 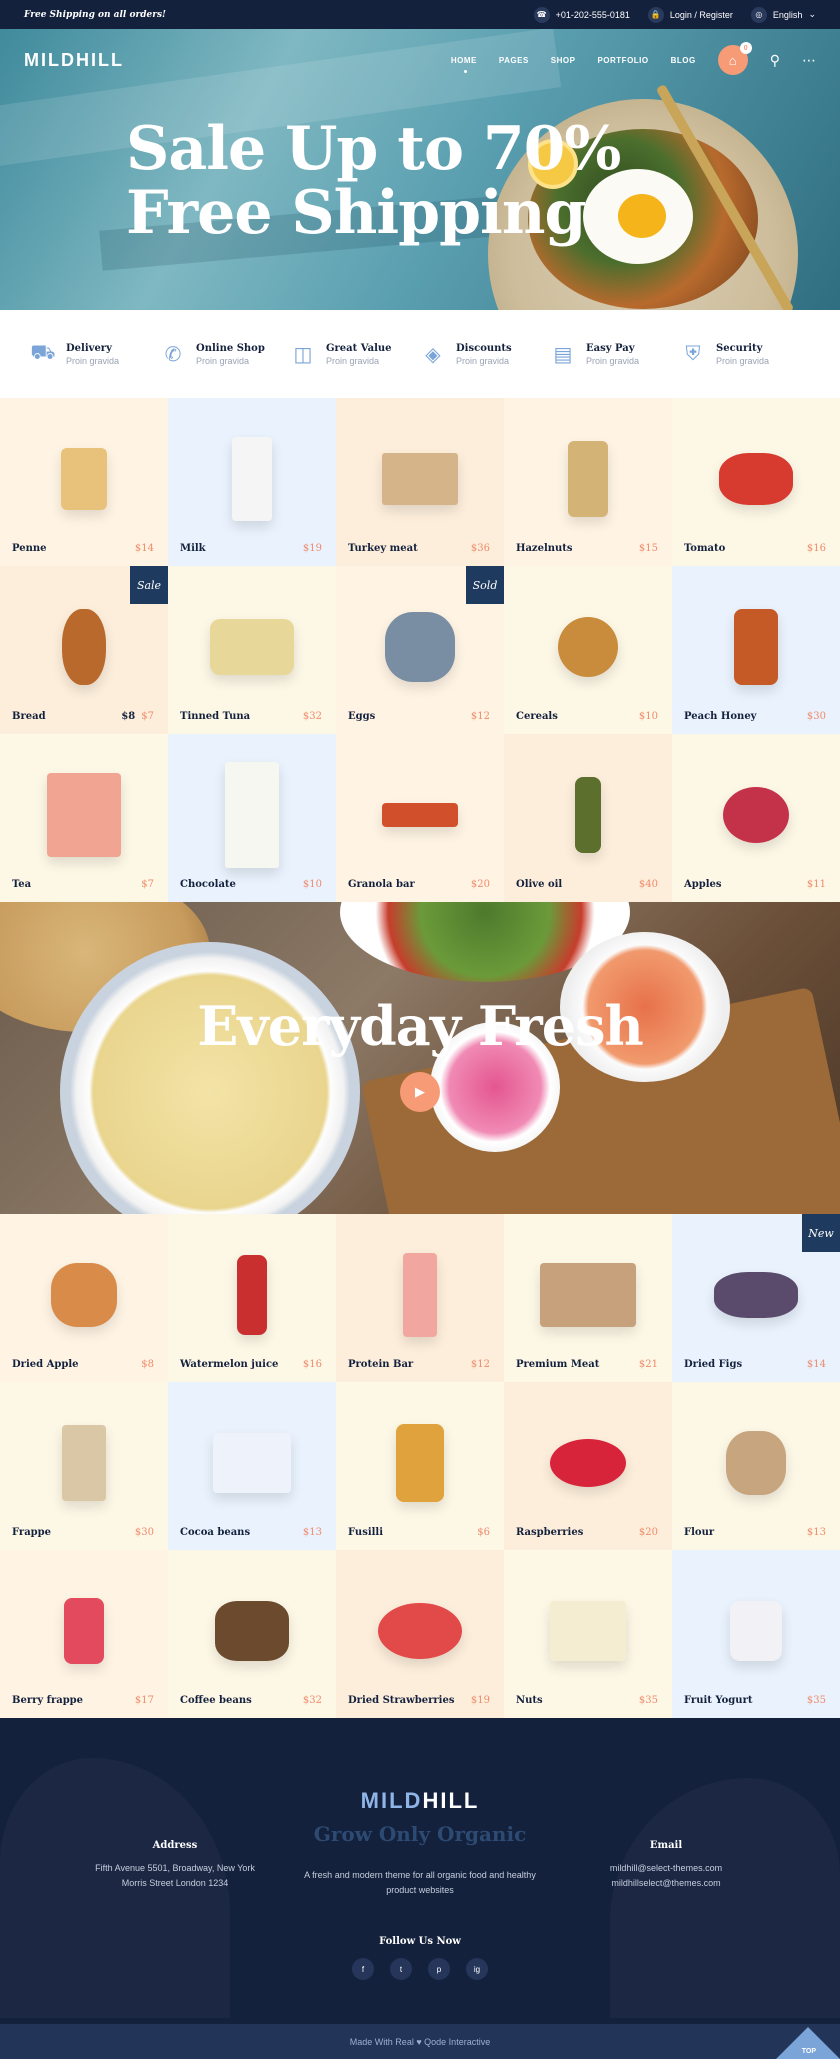 I want to click on product-card: Fruit Yogurt $35, so click(x=756, y=1634).